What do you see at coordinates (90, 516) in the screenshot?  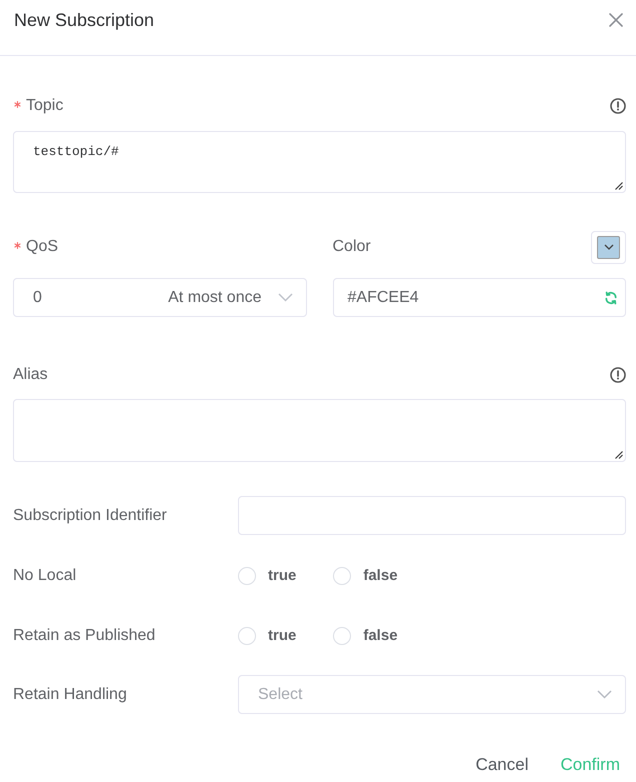 I see `field-label: Subscription Identifier` at bounding box center [90, 516].